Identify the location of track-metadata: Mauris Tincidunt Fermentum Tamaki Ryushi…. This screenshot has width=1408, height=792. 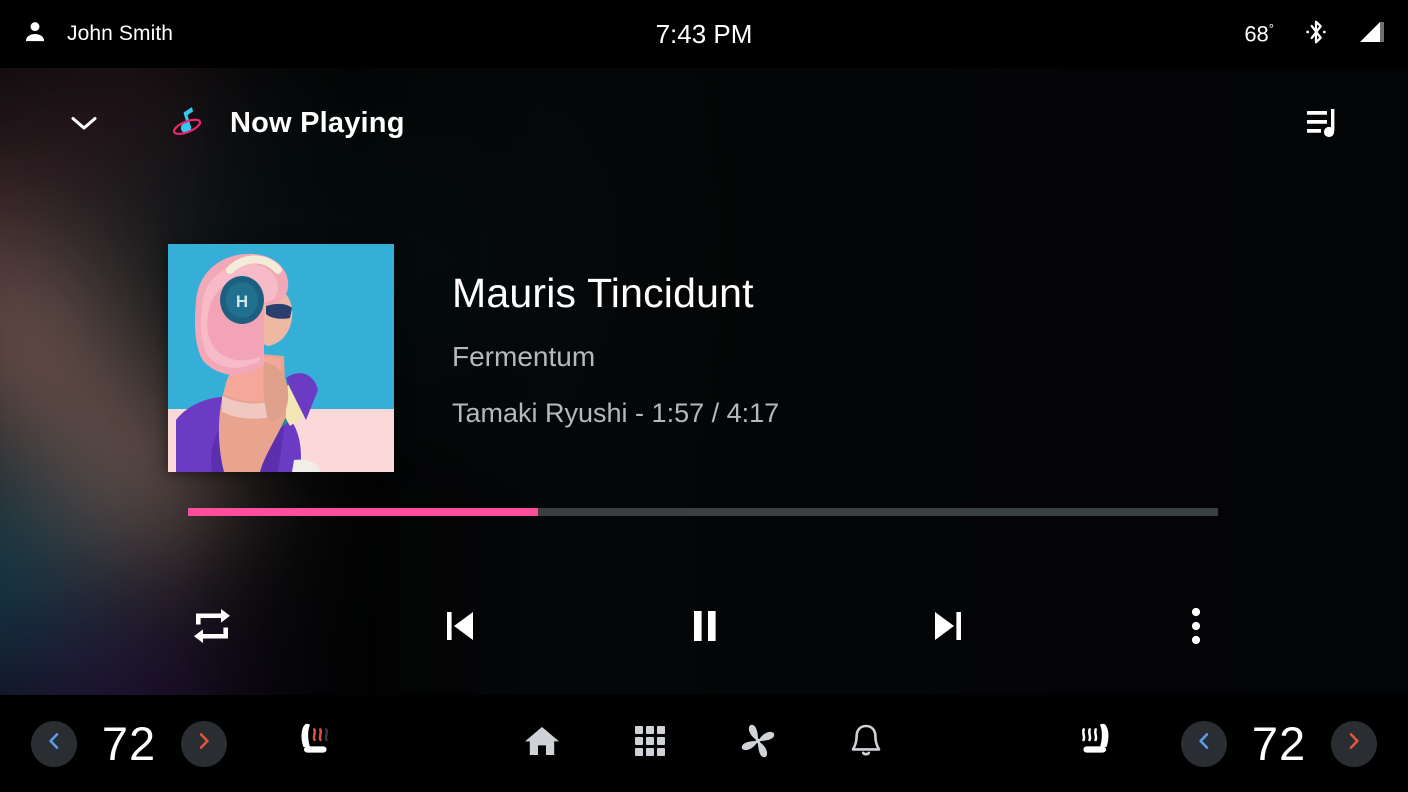
(615, 358).